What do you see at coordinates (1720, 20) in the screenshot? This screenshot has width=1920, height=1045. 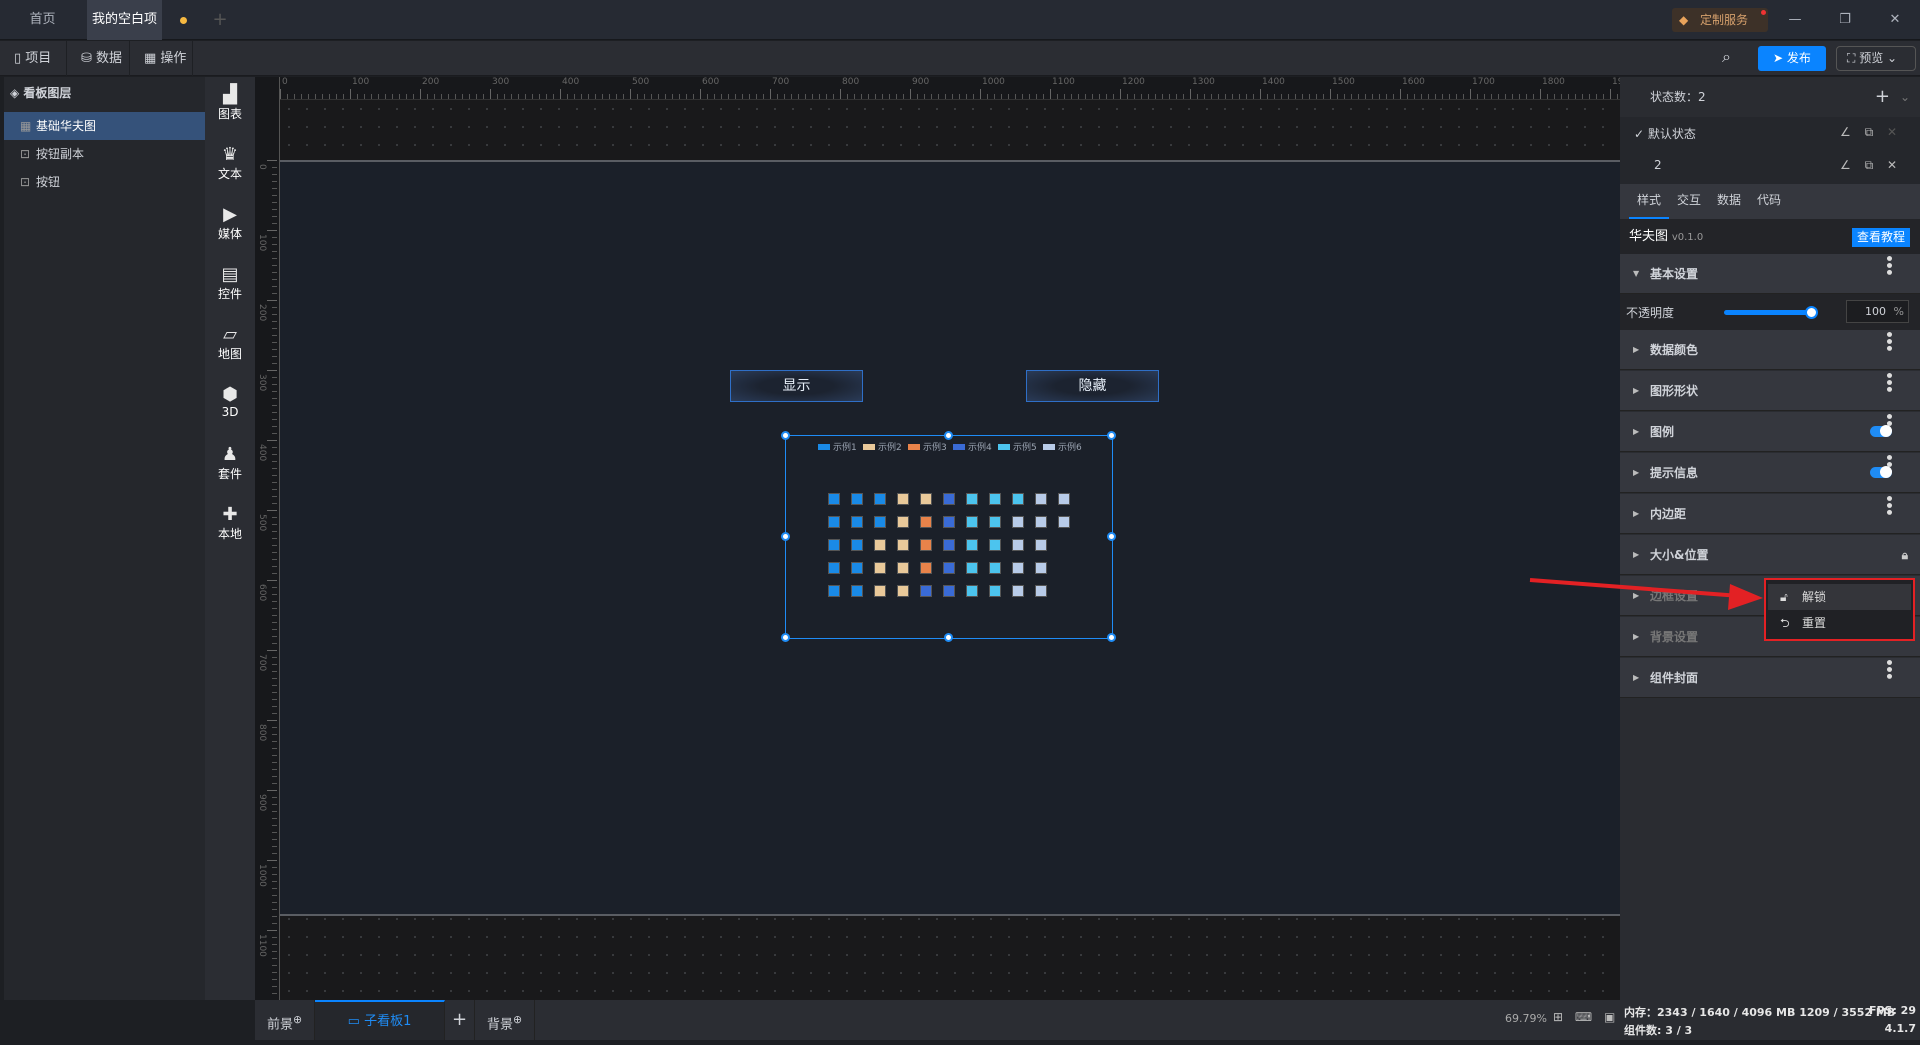 I see `custom-service-button: ◆ 定制服务` at bounding box center [1720, 20].